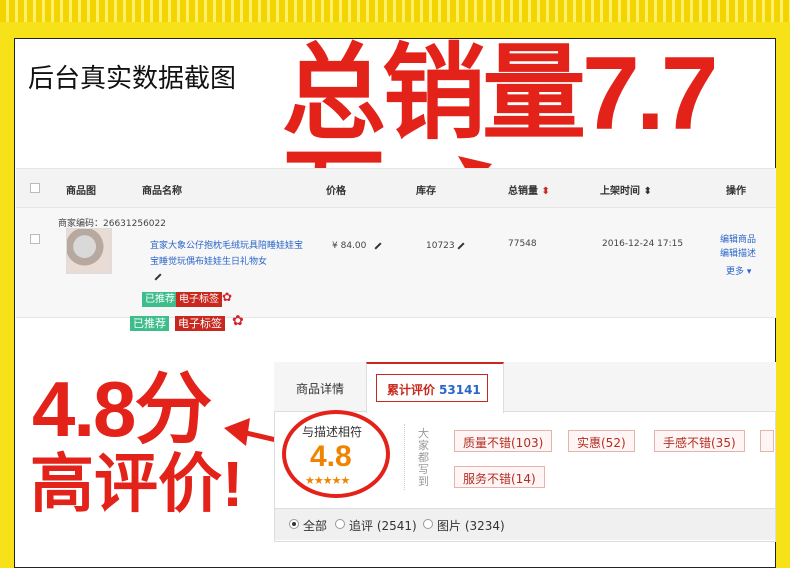  I want to click on product-stock: 10723, so click(440, 246).